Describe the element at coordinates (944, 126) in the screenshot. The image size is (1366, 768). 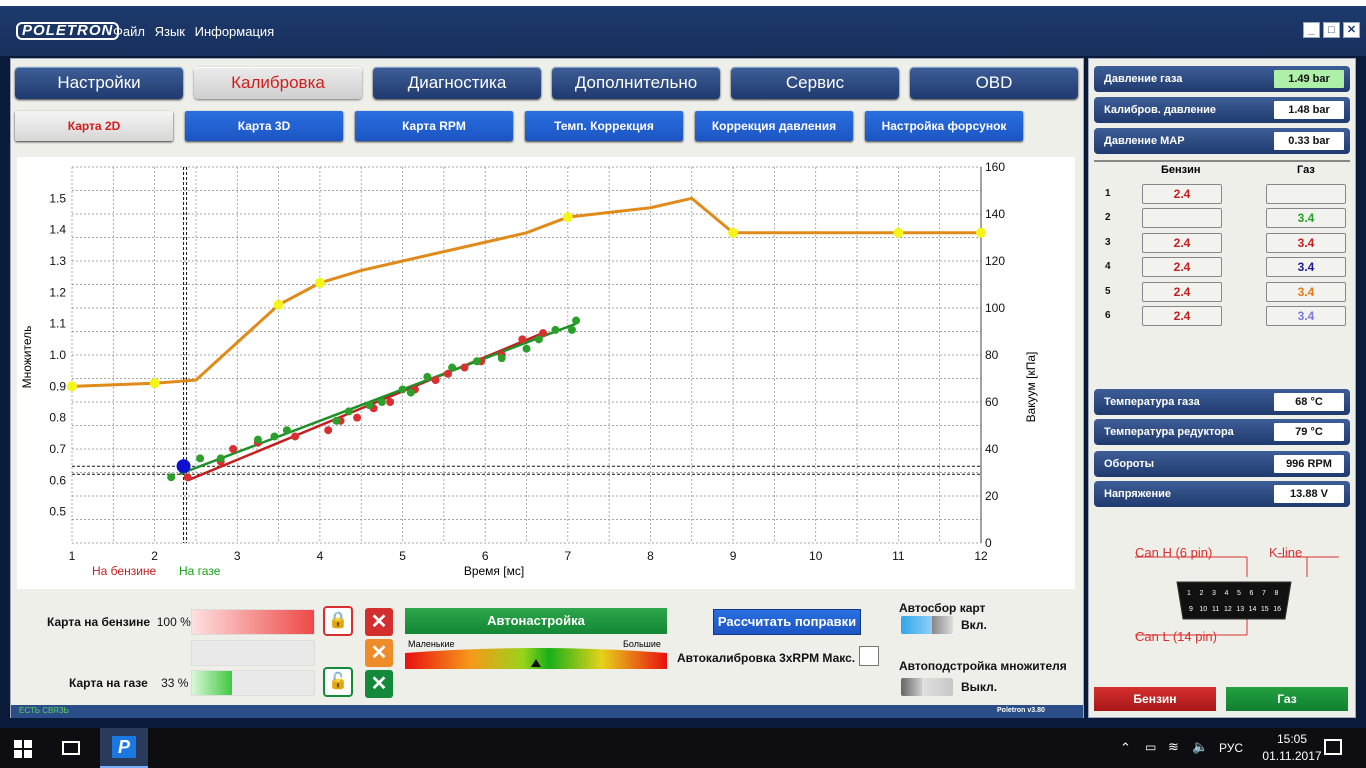
I see `subtab-injector-setup: Настройка форсунок` at that location.